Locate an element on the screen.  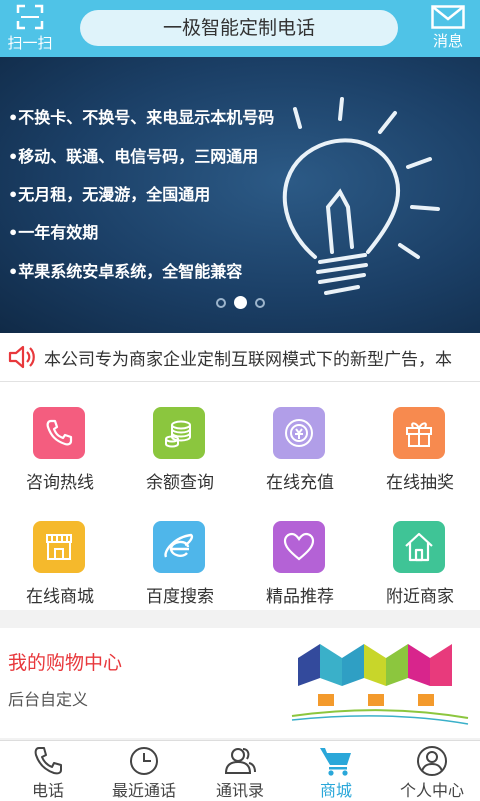
shopping-center-title: 我的购物中心 is located at coordinates (65, 663).